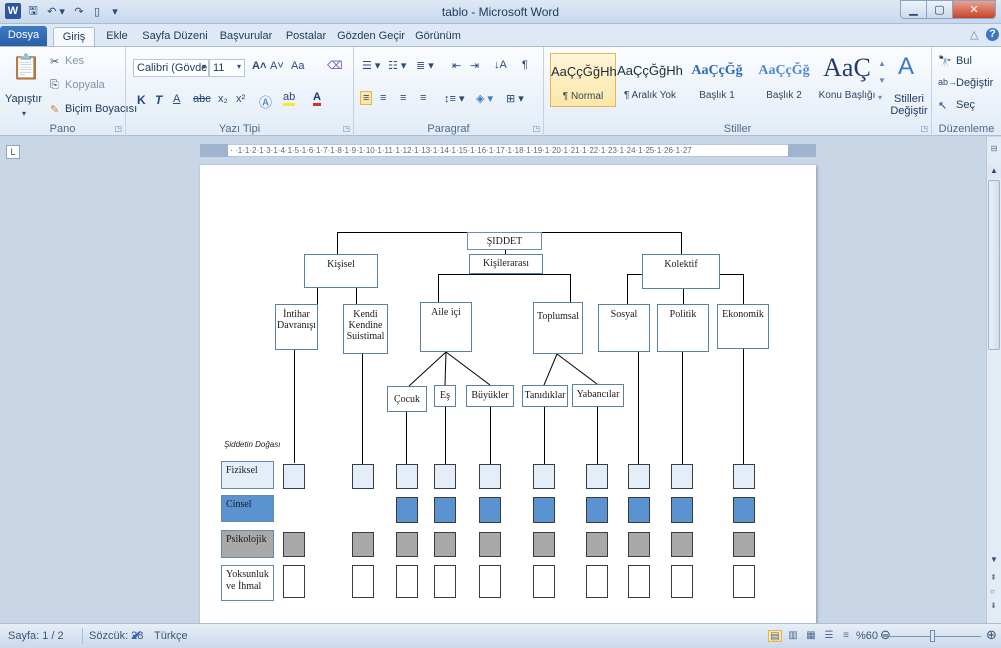 The height and width of the screenshot is (648, 1001). What do you see at coordinates (118, 128) in the screenshot?
I see `clipboard-launcher-icon: ◳` at bounding box center [118, 128].